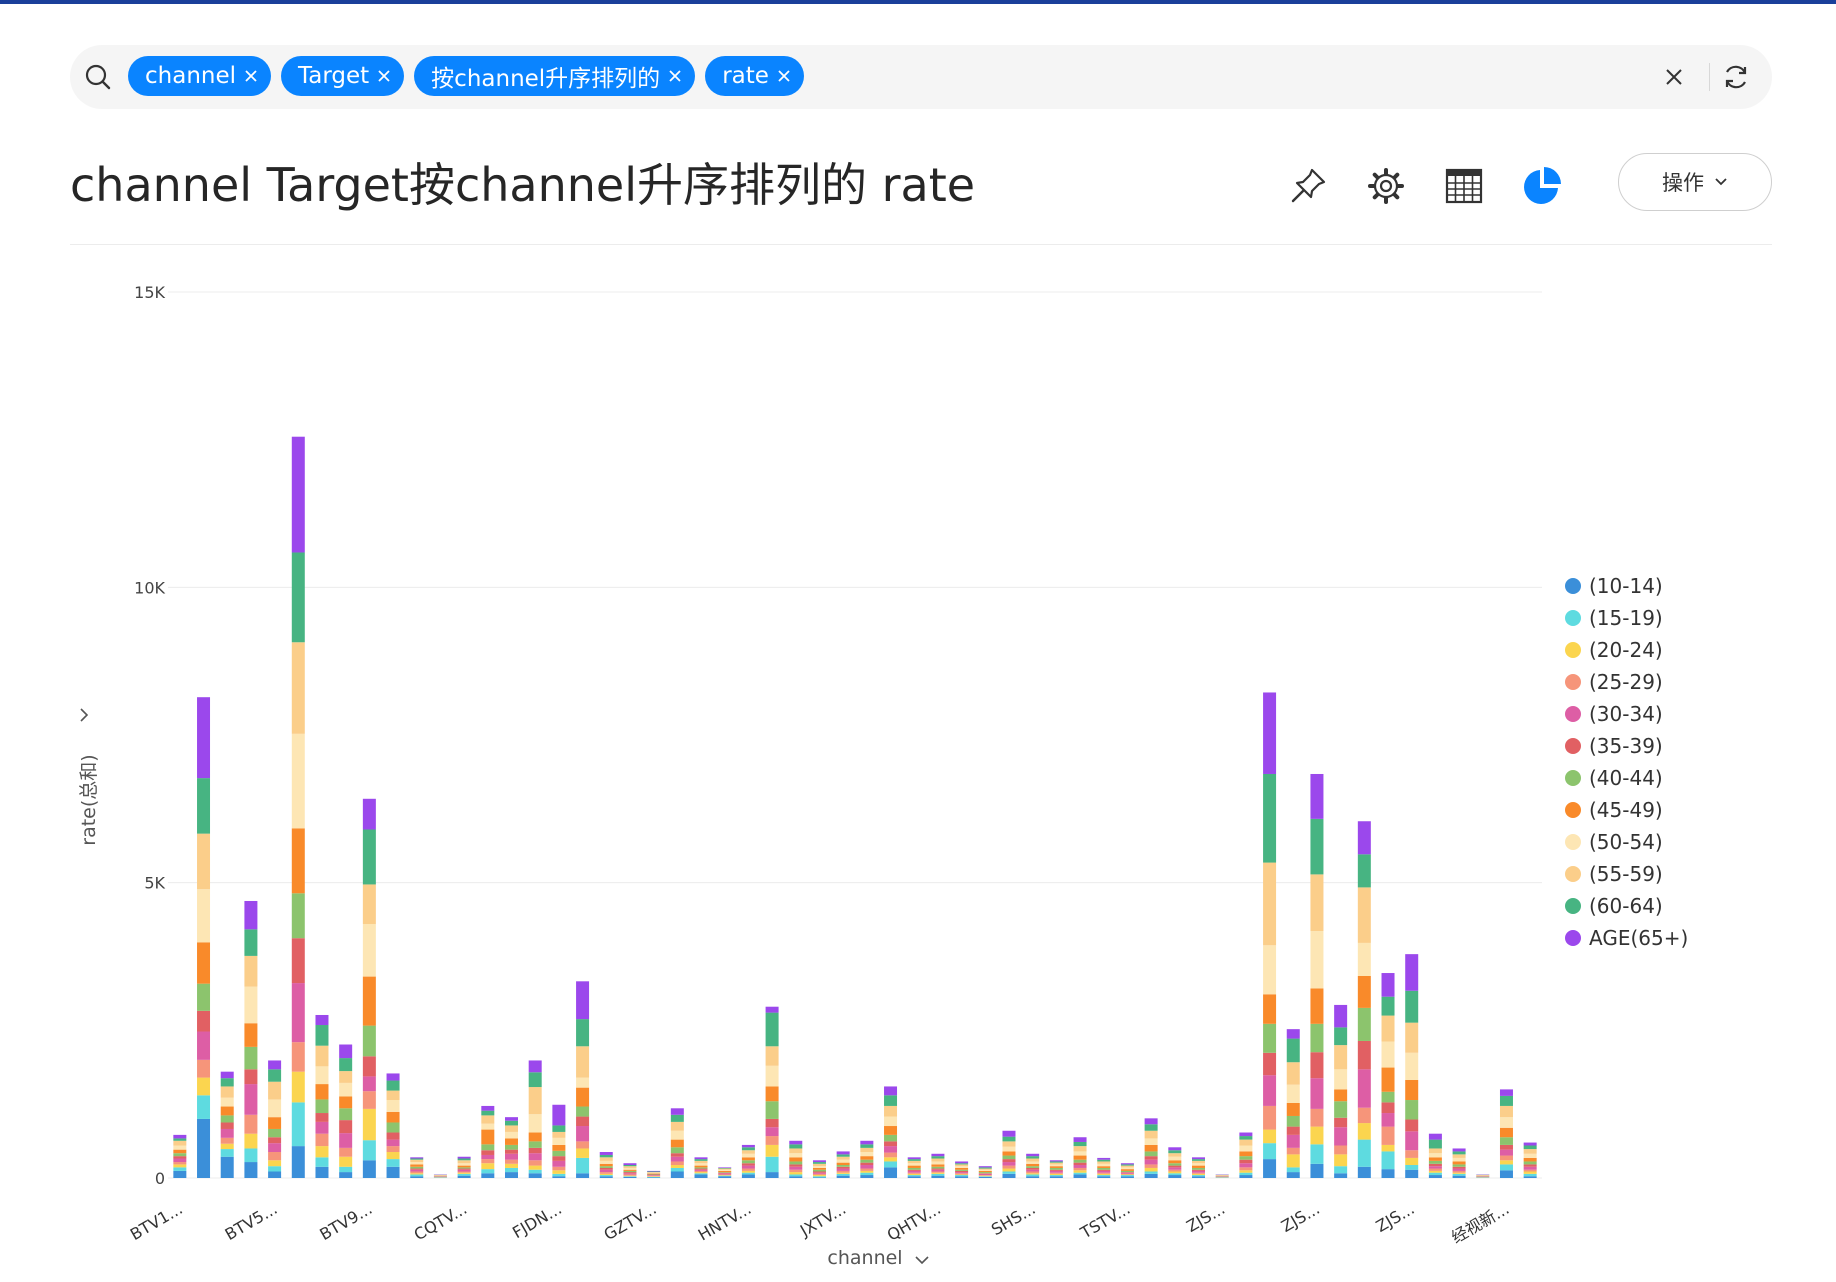  Describe the element at coordinates (1614, 650) in the screenshot. I see `legend-item: (20-24)` at that location.